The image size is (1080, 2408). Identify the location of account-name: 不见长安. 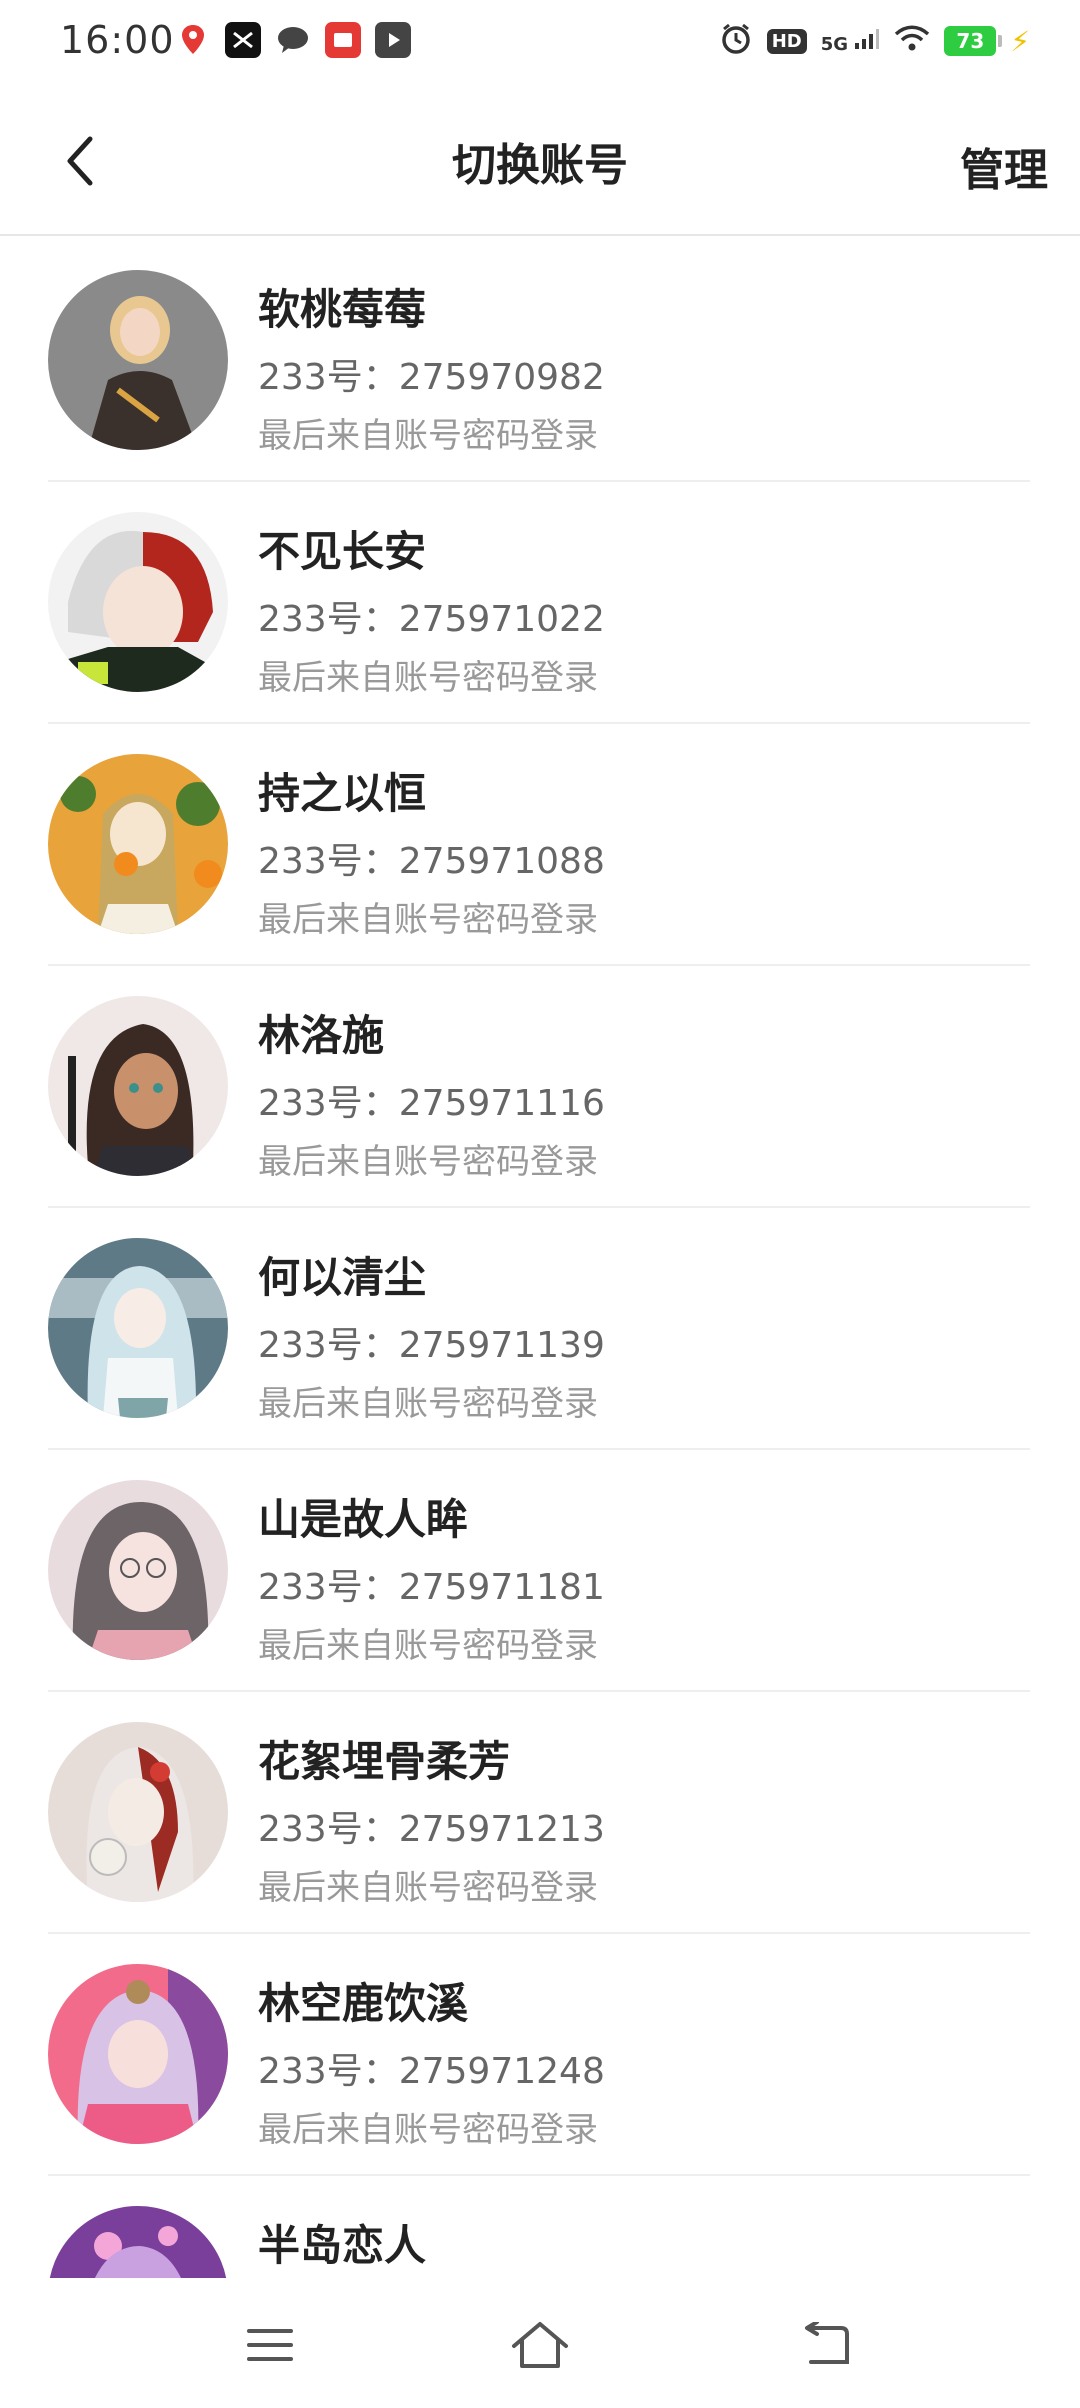
(342, 551).